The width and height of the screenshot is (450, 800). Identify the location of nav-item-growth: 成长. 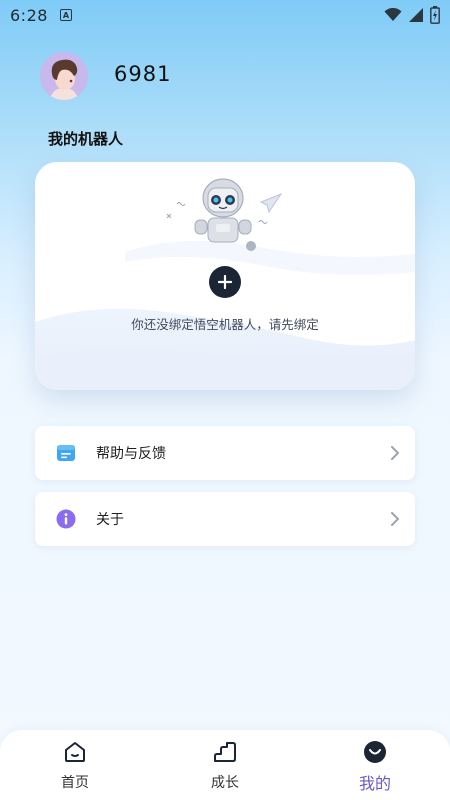
(225, 765).